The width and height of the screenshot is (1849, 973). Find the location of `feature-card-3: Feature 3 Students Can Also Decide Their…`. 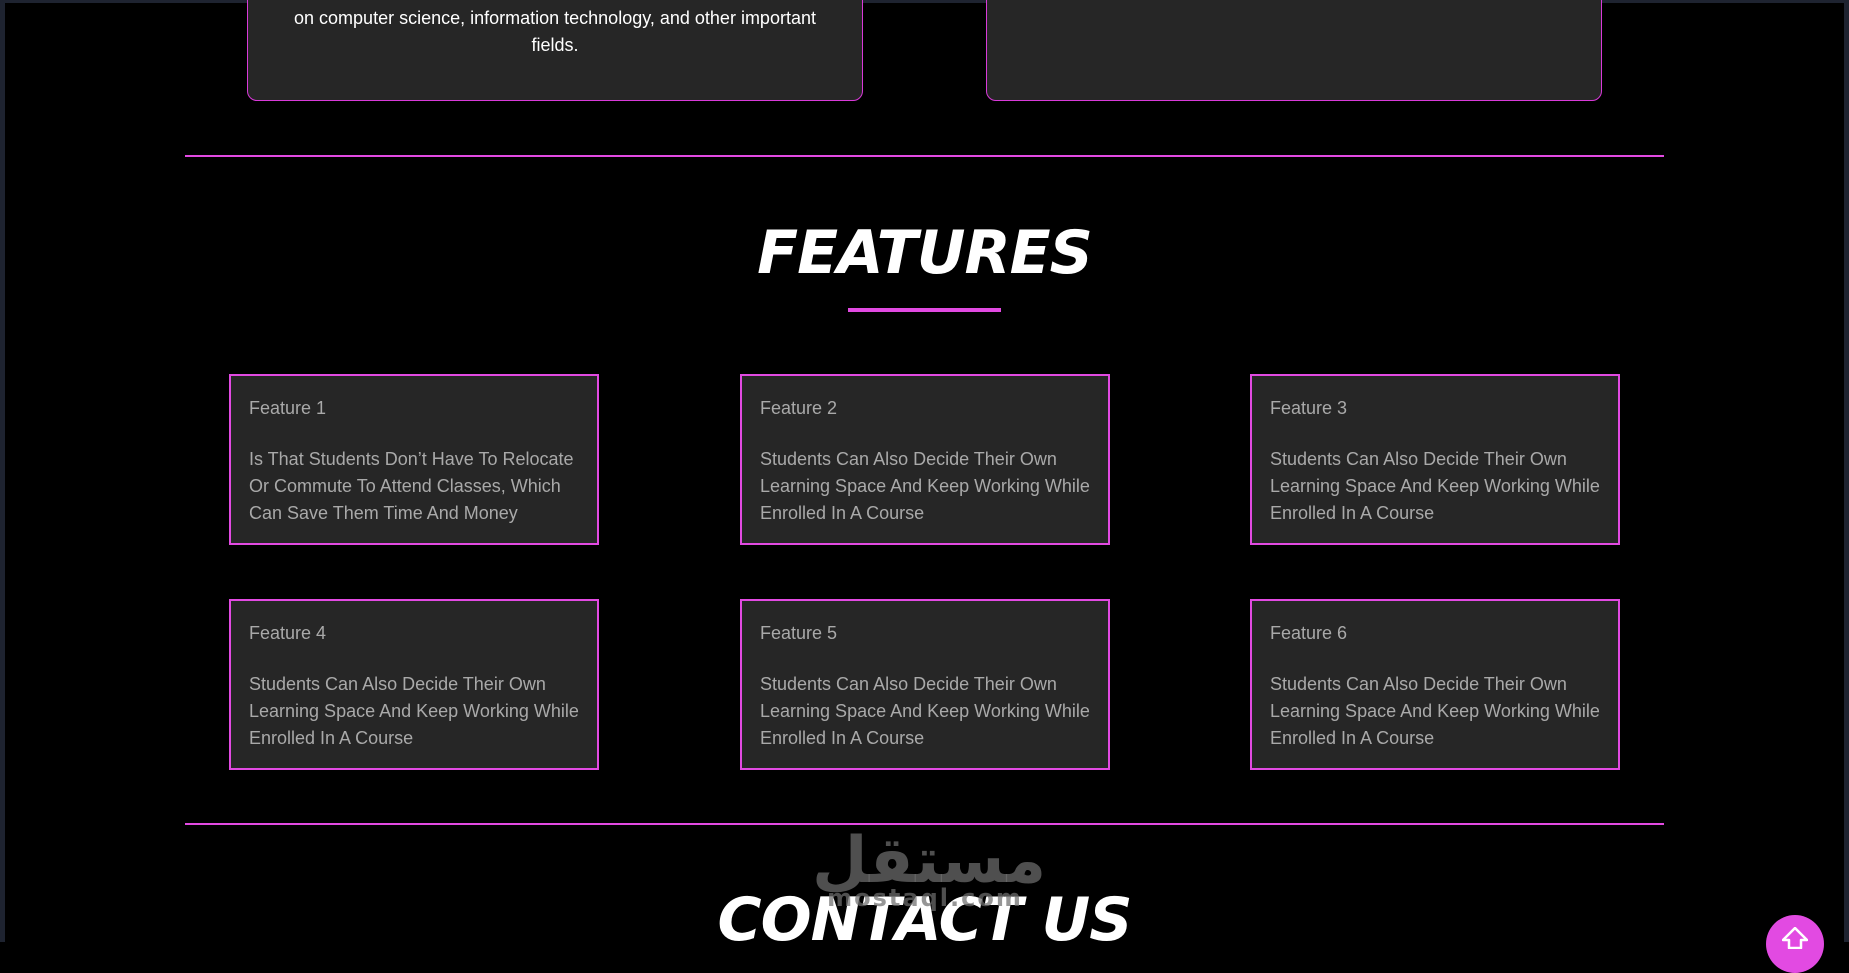

feature-card-3: Feature 3 Students Can Also Decide Their… is located at coordinates (1435, 459).